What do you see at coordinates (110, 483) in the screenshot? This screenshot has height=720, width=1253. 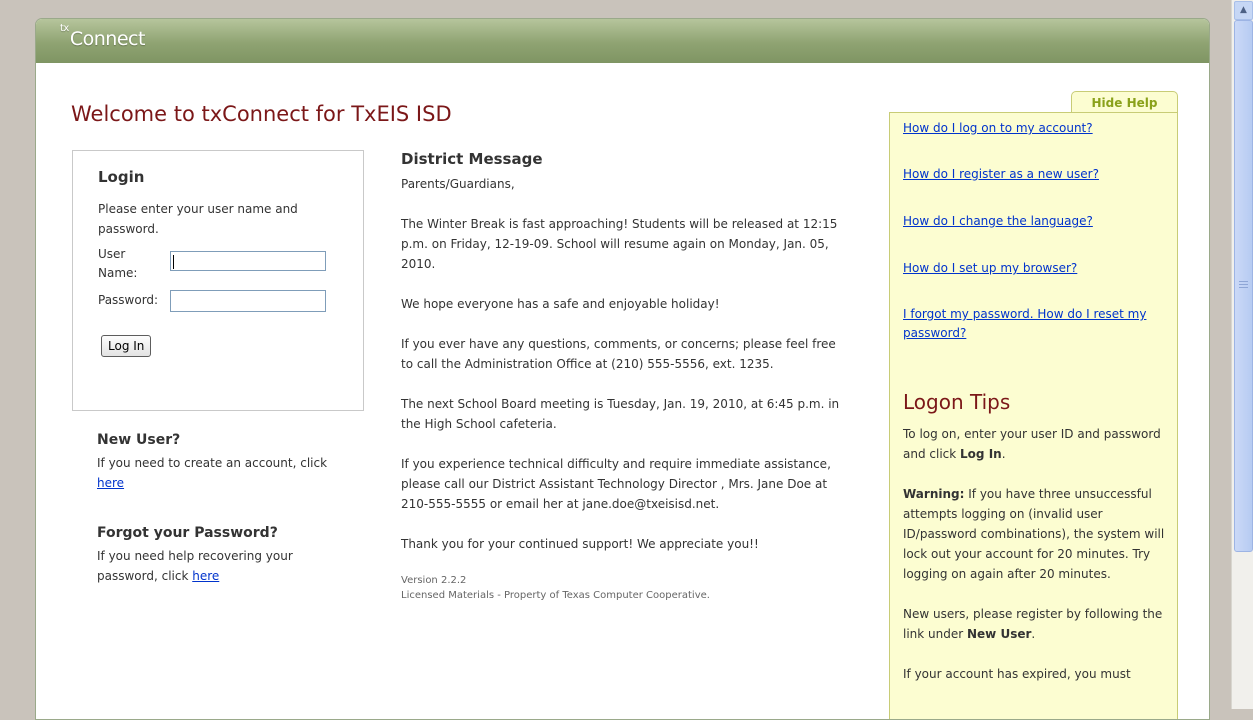 I see `new-user-link: here` at bounding box center [110, 483].